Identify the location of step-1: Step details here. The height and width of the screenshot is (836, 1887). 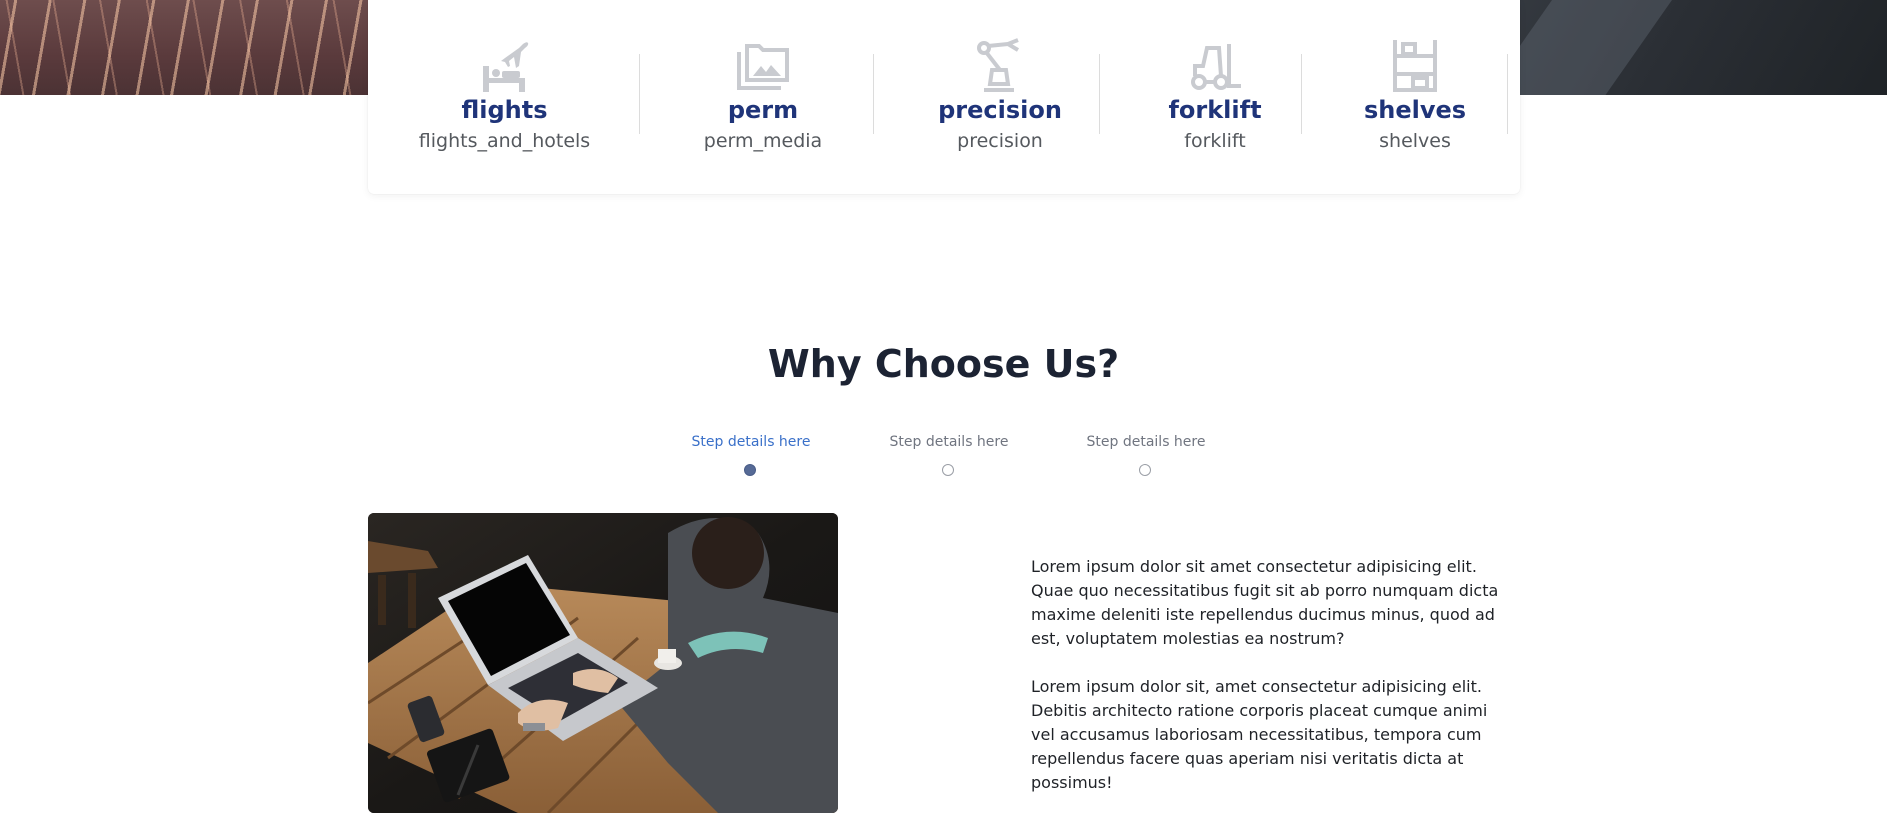
(751, 455).